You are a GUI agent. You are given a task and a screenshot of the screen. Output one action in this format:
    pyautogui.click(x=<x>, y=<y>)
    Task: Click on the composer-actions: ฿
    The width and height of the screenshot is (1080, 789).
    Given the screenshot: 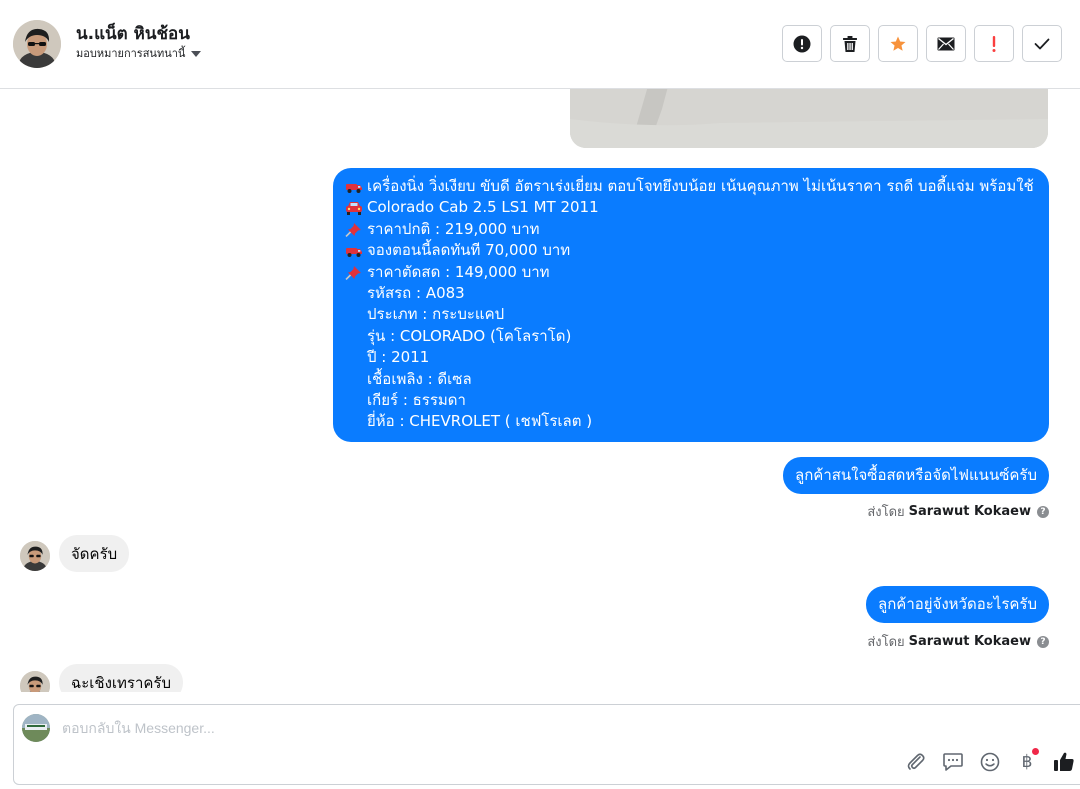 What is the action you would take?
    pyautogui.click(x=990, y=761)
    